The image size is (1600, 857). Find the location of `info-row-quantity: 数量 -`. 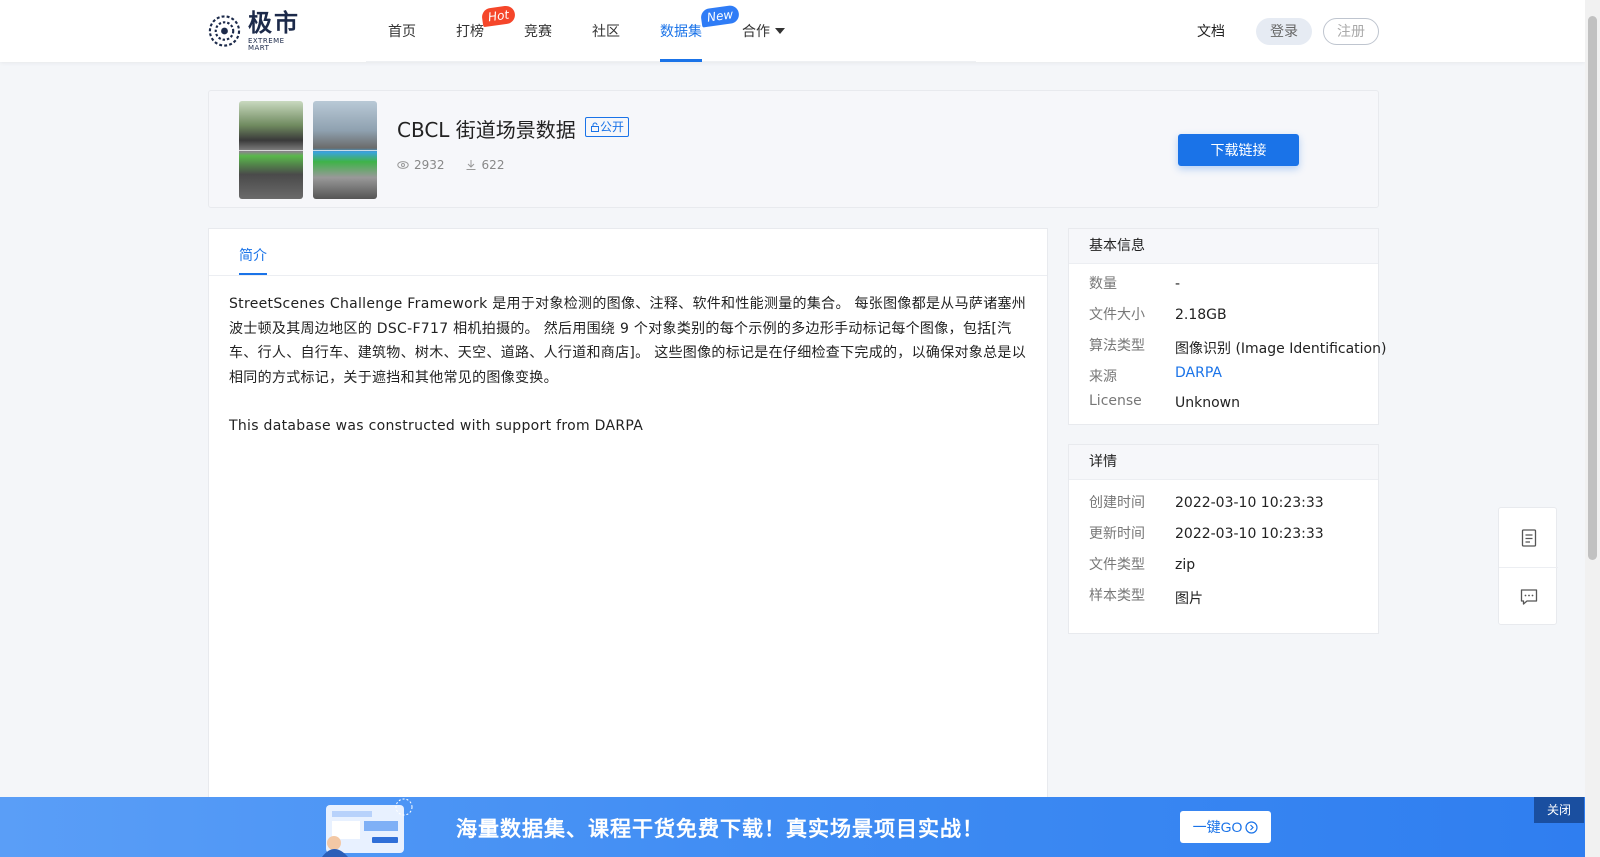

info-row-quantity: 数量 - is located at coordinates (1135, 284).